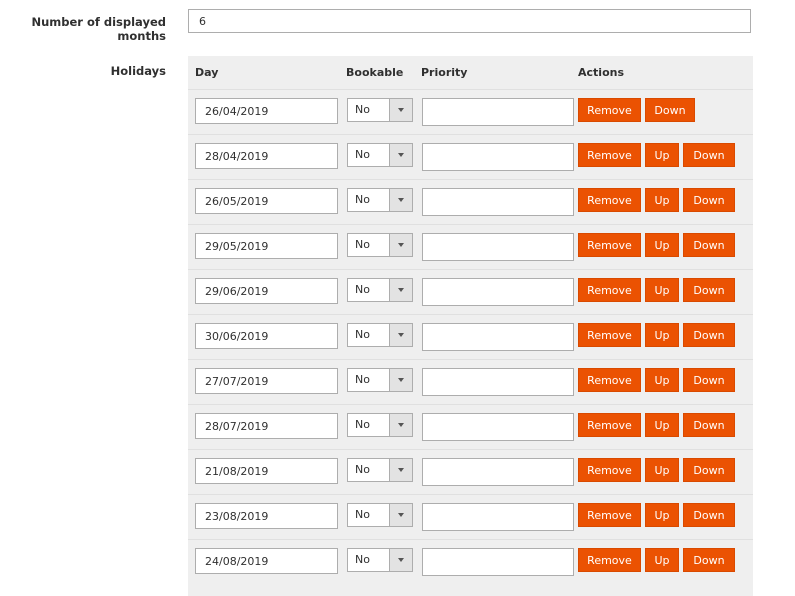 This screenshot has width=795, height=596. Describe the element at coordinates (375, 72) in the screenshot. I see `header-bookable: Bookable` at that location.